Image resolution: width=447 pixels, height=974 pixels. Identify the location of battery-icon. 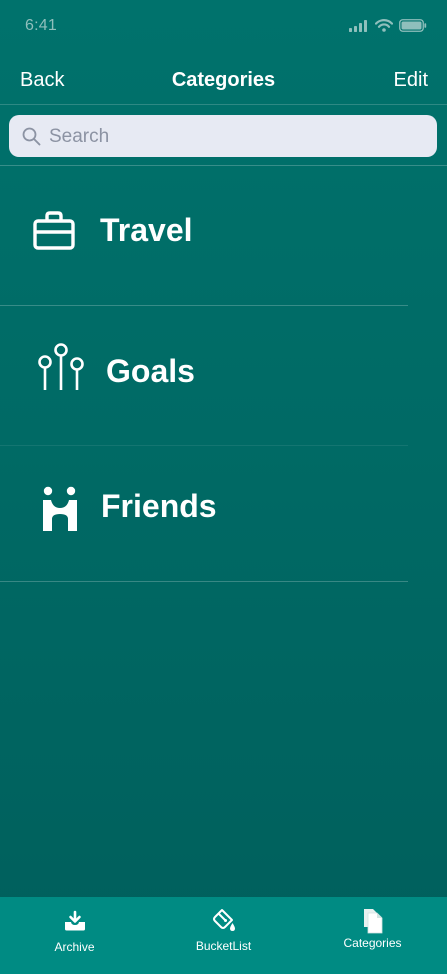
(413, 25).